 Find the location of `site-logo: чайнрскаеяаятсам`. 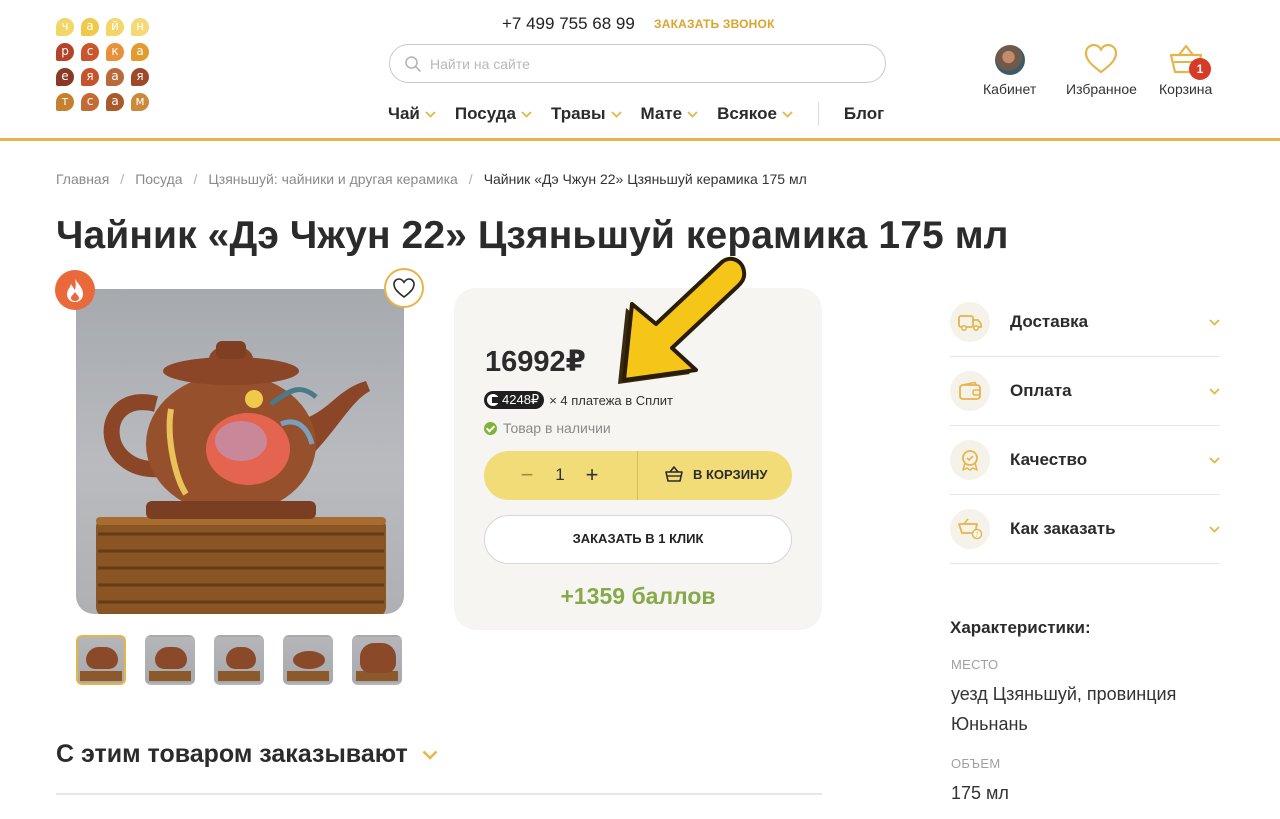

site-logo: чайнрскаеяаятсам is located at coordinates (106, 67).